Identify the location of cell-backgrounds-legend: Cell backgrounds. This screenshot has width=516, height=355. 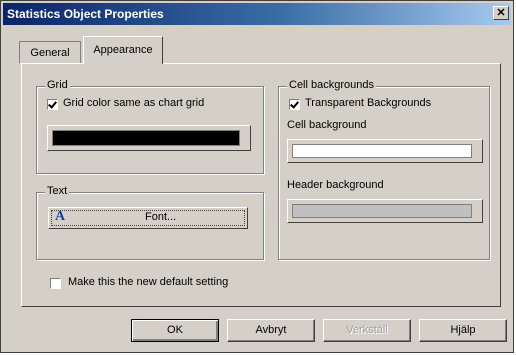
(331, 85).